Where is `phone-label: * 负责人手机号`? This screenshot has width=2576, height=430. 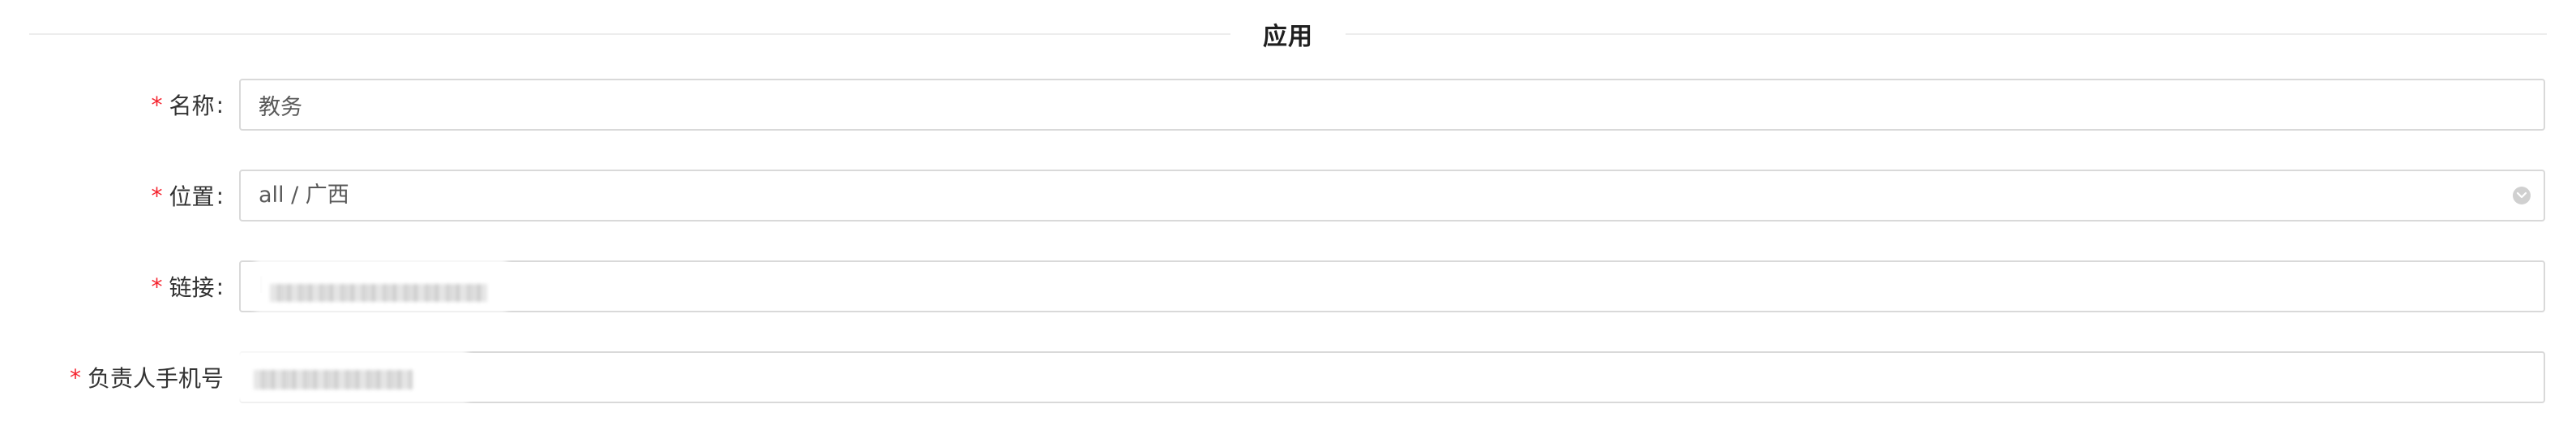 phone-label: * 负责人手机号 is located at coordinates (112, 377).